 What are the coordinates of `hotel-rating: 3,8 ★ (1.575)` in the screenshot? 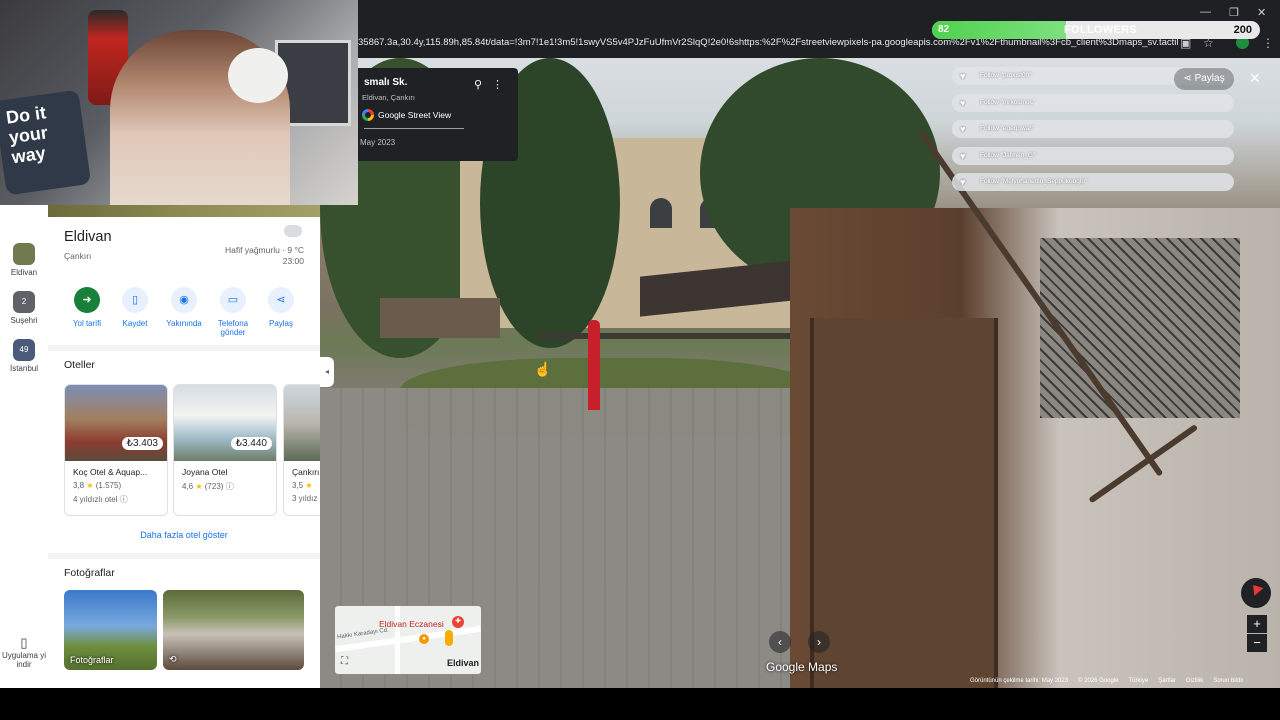 It's located at (97, 485).